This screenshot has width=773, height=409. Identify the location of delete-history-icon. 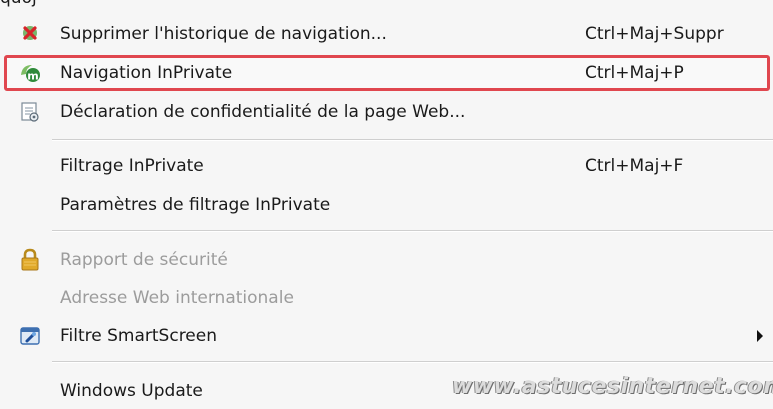
(30, 34).